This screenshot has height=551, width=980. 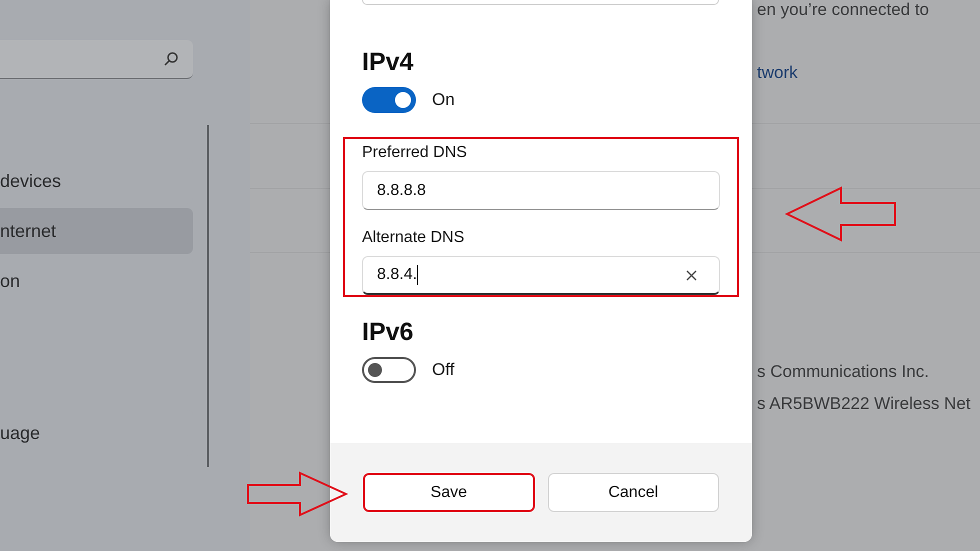 What do you see at coordinates (171, 59) in the screenshot?
I see `search-icon` at bounding box center [171, 59].